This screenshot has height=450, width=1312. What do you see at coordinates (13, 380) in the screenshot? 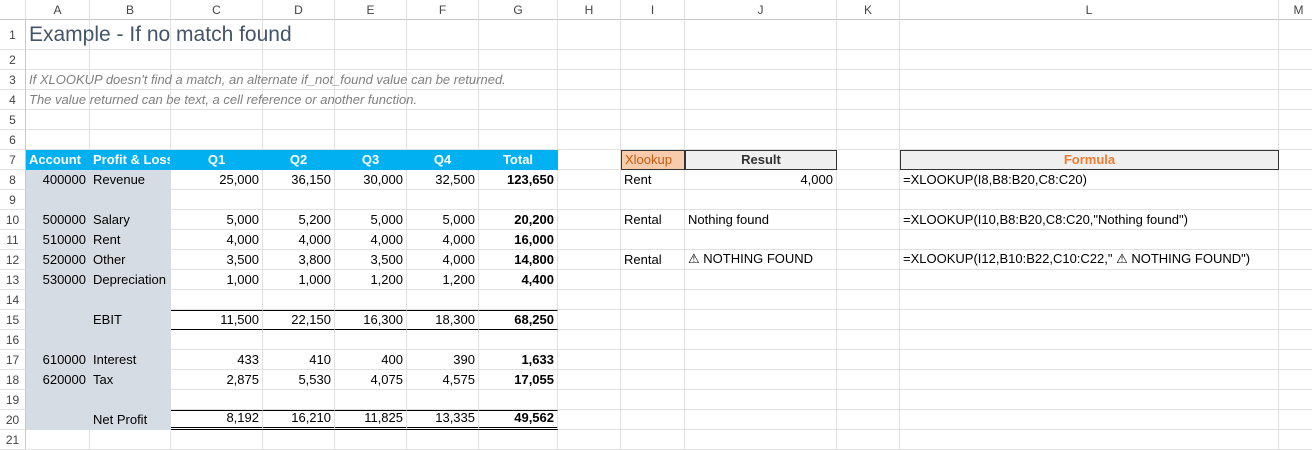
I see `row-header-18: 18` at bounding box center [13, 380].